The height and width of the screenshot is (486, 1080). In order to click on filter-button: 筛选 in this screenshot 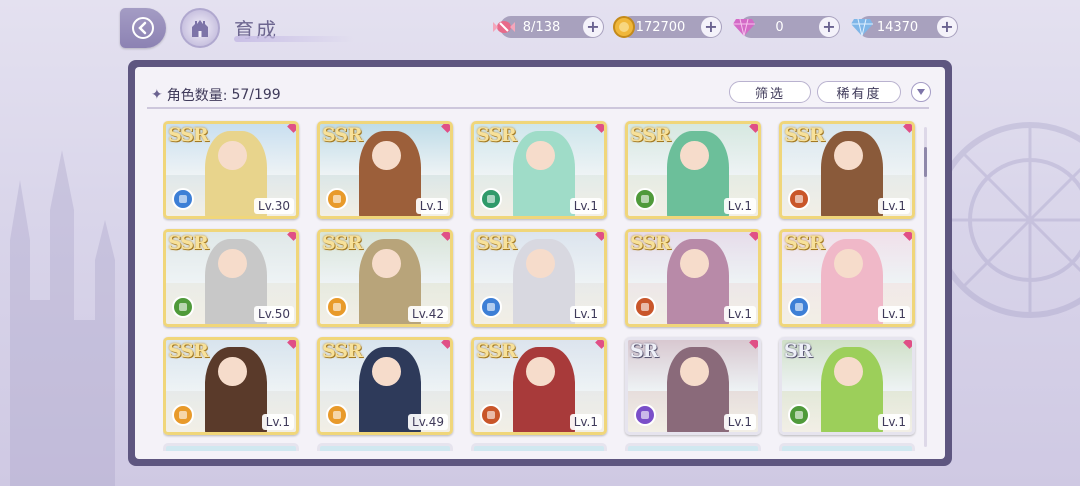, I will do `click(770, 92)`.